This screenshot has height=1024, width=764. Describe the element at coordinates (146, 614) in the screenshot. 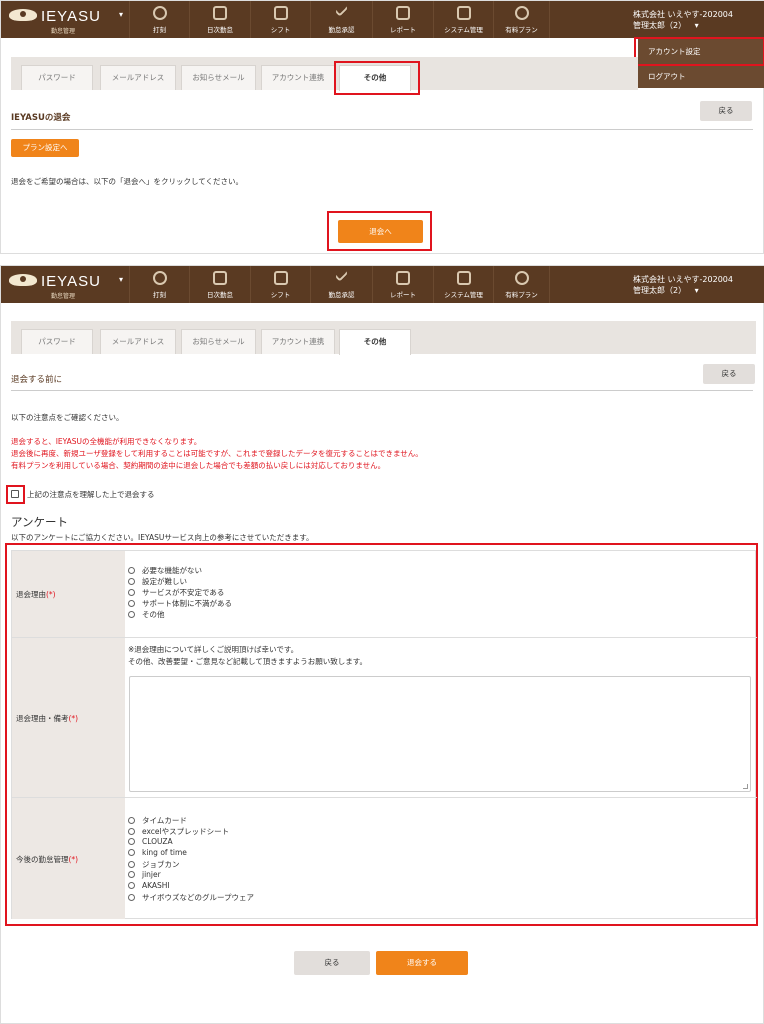

I see `reason-option: その他` at that location.